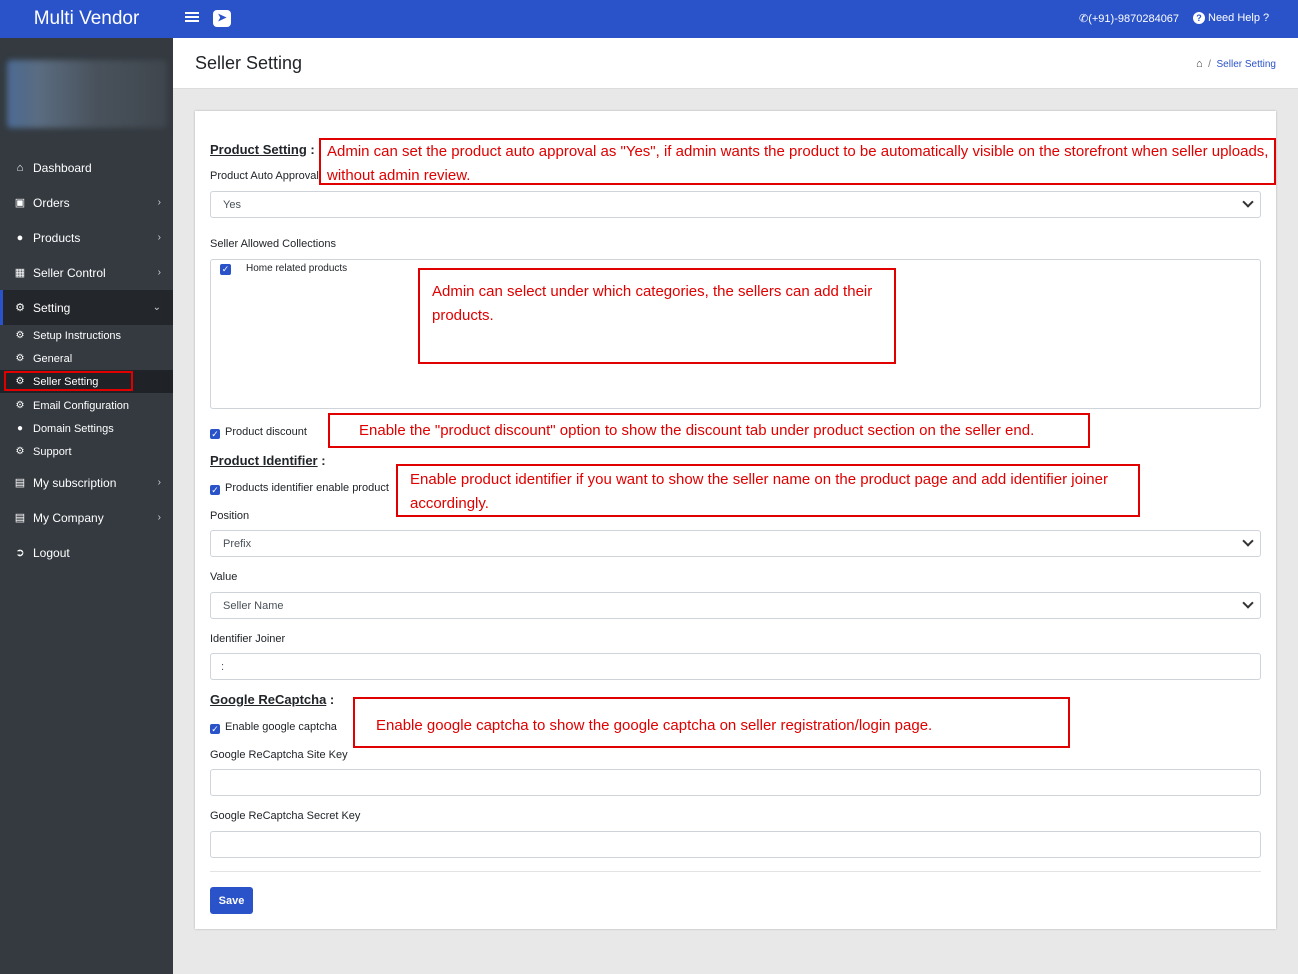  Describe the element at coordinates (20, 273) in the screenshot. I see `building-icon: ▦` at that location.